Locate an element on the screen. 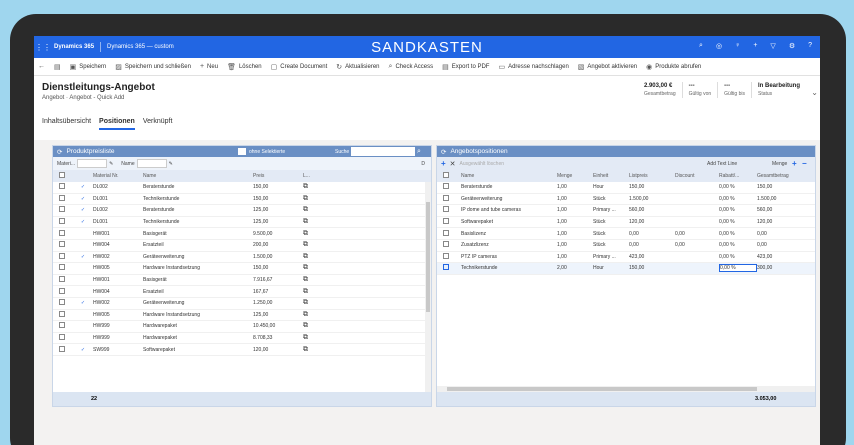  task-icon: ◎ is located at coordinates (719, 46).